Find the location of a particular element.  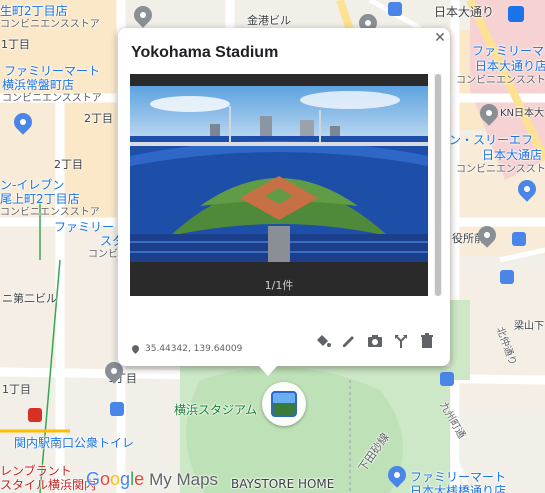

label-2chome-a: 2丁目 is located at coordinates (98, 118).